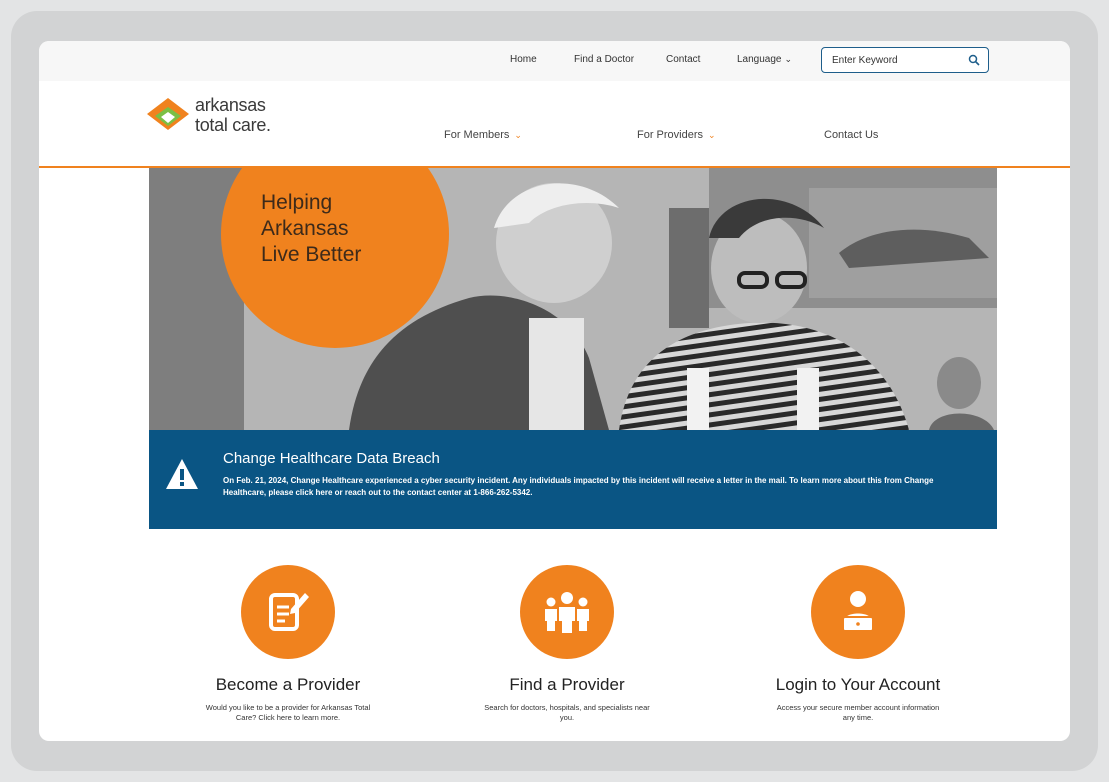 The height and width of the screenshot is (782, 1109). Describe the element at coordinates (974, 60) in the screenshot. I see `search-icon` at that location.